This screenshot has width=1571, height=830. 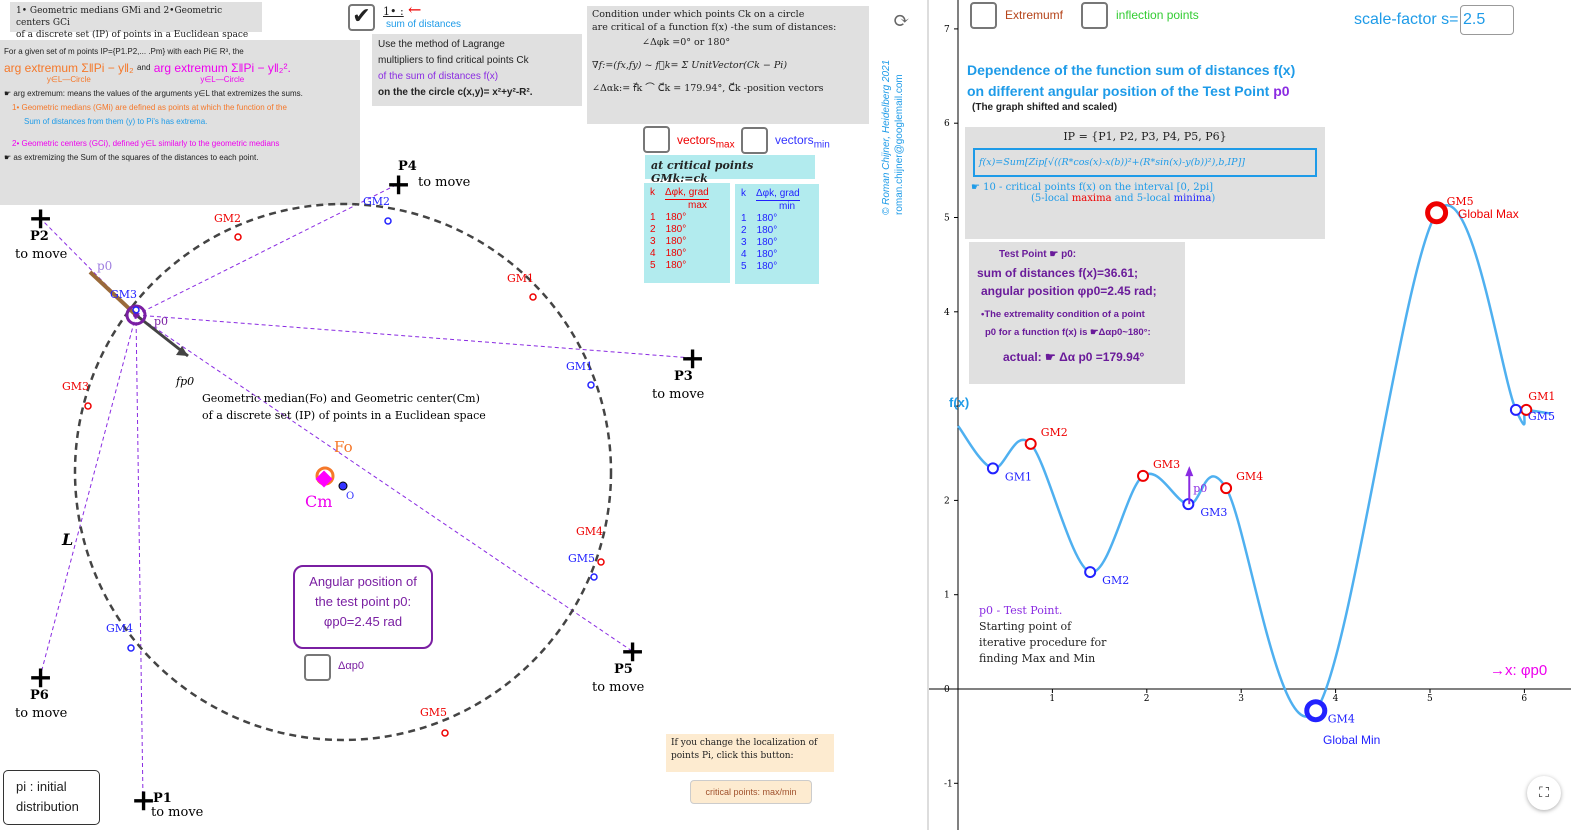 What do you see at coordinates (1430, 699) in the screenshot?
I see `x-tick-label: 5` at bounding box center [1430, 699].